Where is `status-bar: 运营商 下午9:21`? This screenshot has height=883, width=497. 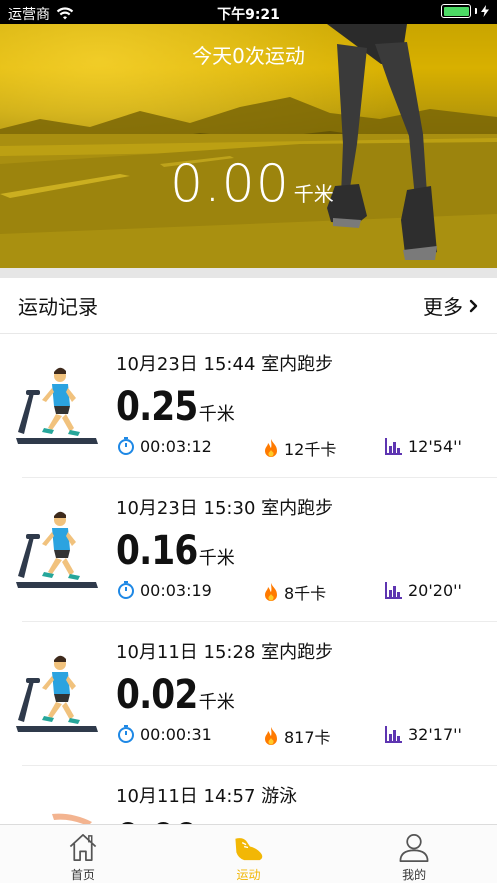
status-bar: 运营商 下午9:21 is located at coordinates (248, 12).